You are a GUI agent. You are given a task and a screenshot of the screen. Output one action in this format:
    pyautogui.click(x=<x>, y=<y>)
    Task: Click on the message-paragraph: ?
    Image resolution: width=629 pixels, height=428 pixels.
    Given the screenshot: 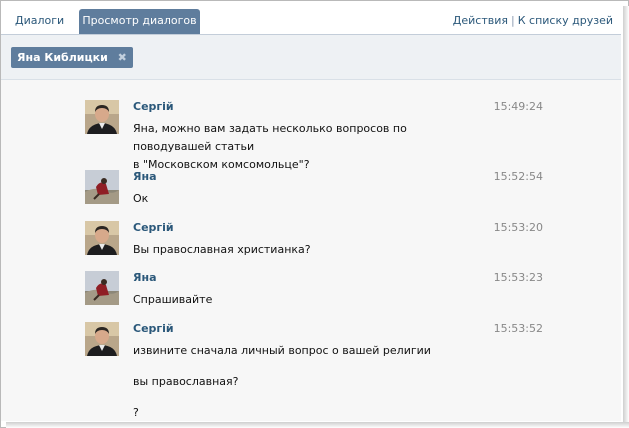 What is the action you would take?
    pyautogui.click(x=136, y=412)
    